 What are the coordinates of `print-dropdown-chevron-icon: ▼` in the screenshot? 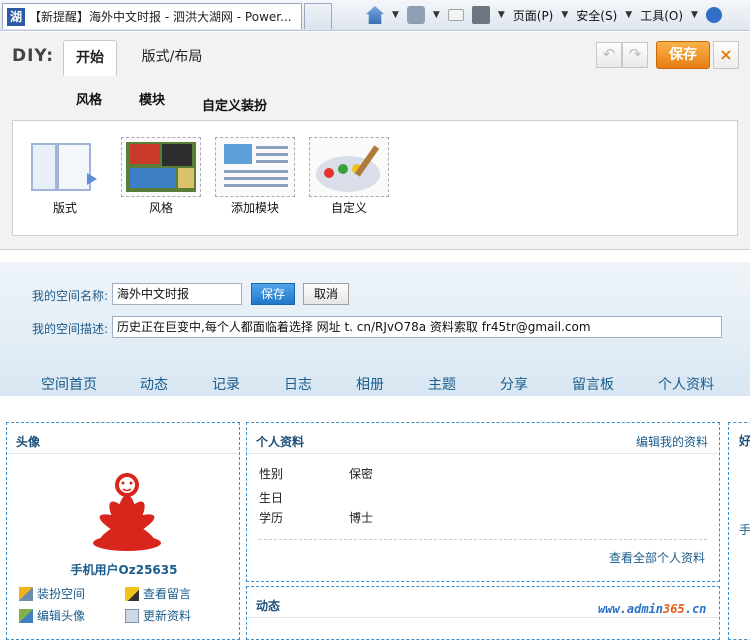 It's located at (501, 15).